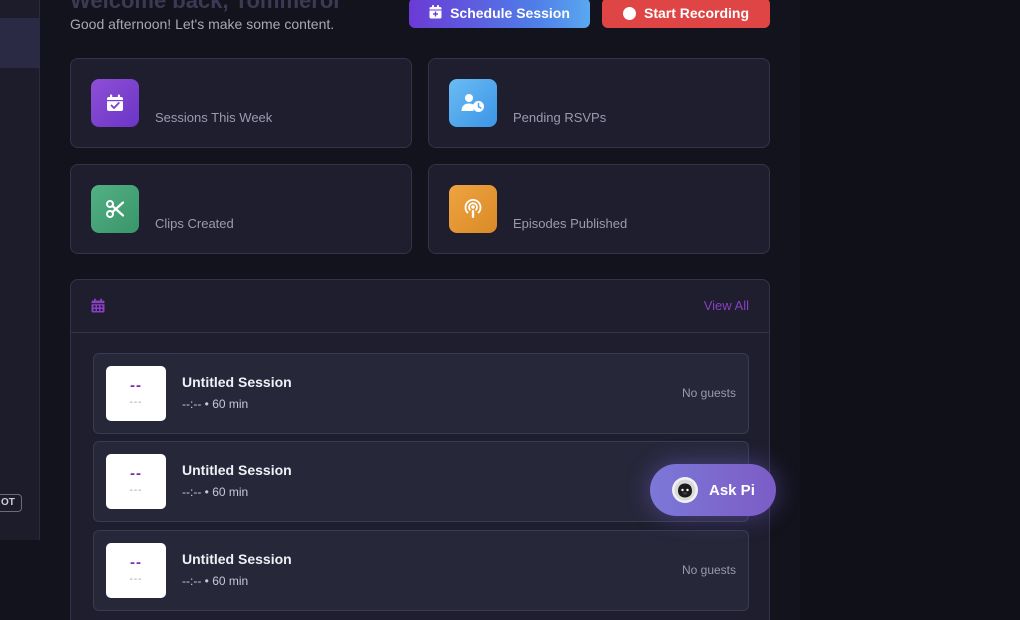 Image resolution: width=1020 pixels, height=620 pixels. What do you see at coordinates (420, 306) in the screenshot?
I see `panel-header: View All` at bounding box center [420, 306].